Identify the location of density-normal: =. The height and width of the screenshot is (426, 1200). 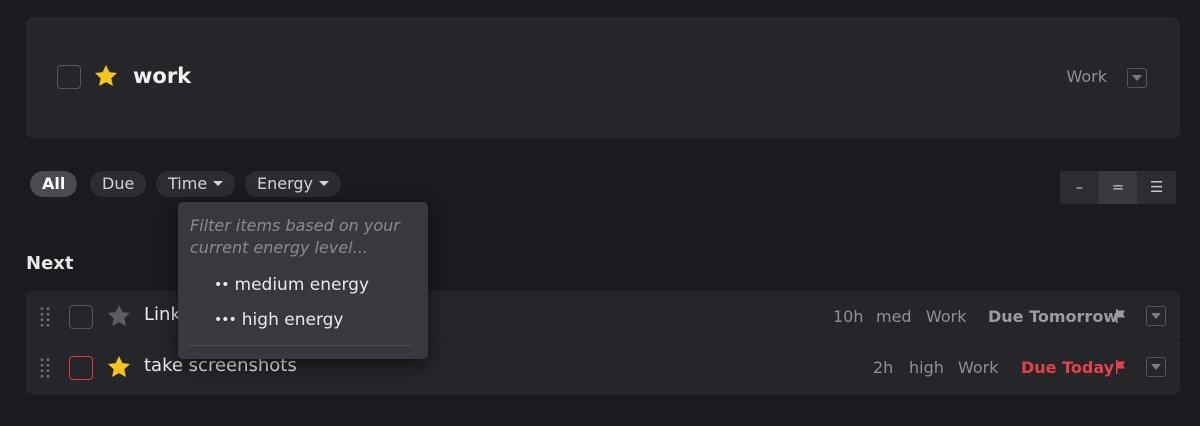
(1118, 187).